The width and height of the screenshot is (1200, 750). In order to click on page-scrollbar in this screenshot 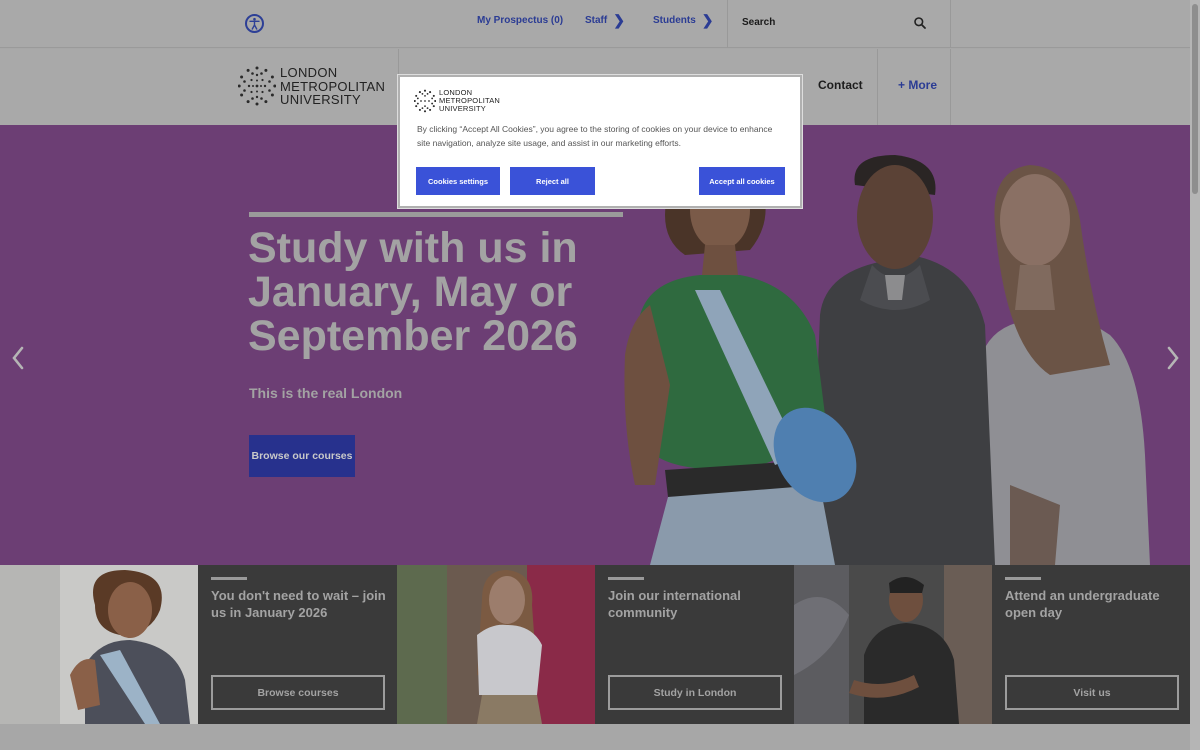, I will do `click(1195, 375)`.